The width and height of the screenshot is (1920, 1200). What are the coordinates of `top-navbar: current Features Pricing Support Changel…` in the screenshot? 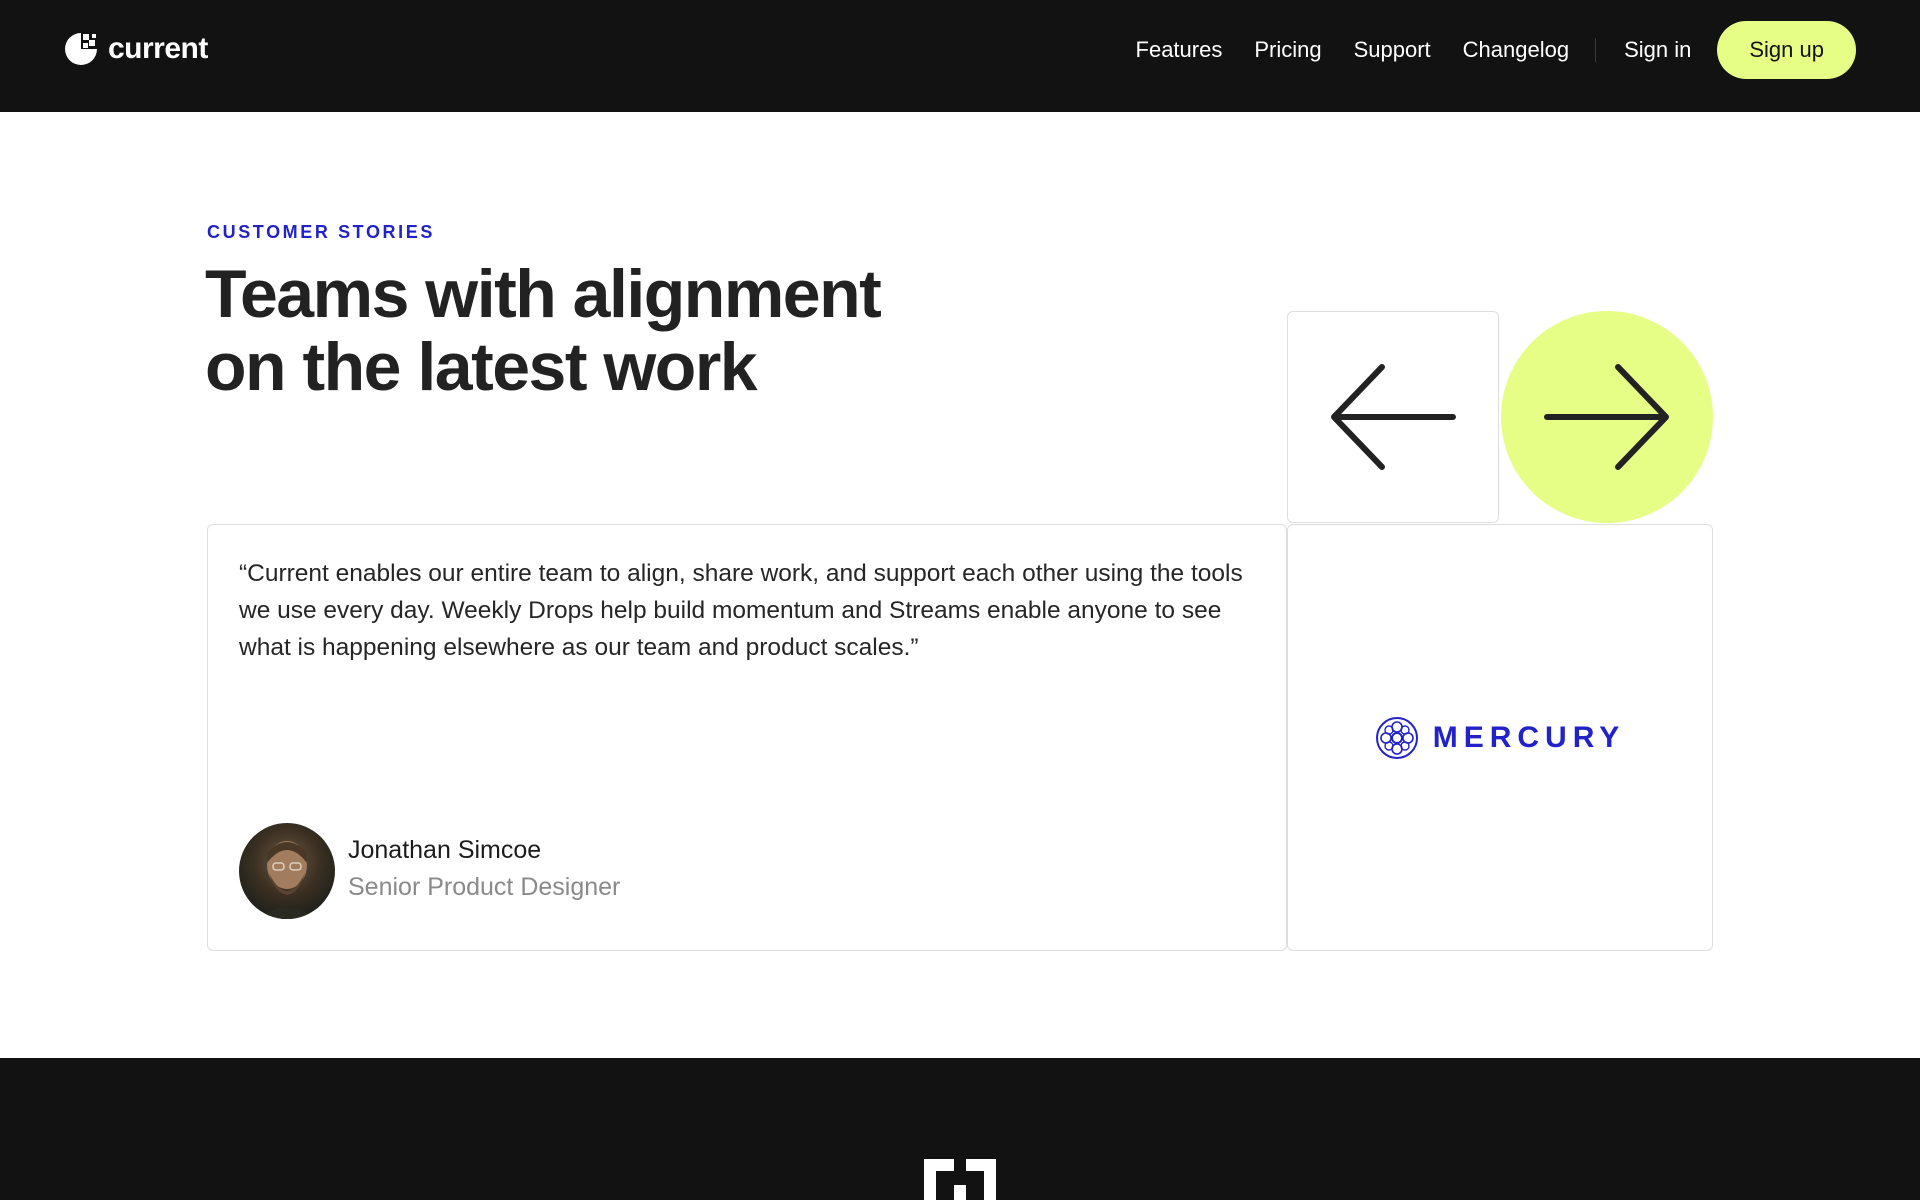 It's located at (960, 56).